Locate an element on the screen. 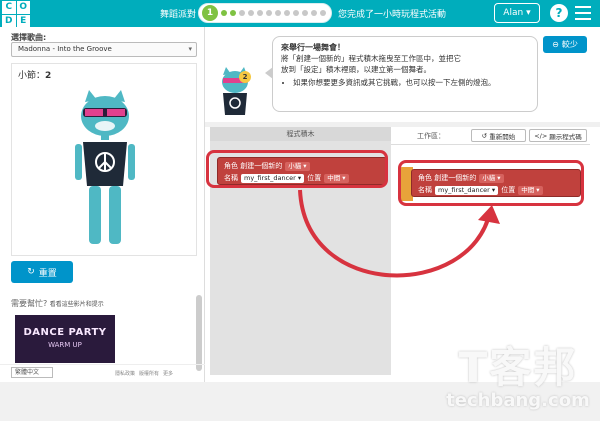 The image size is (600, 421). cat-dancer-sprite is located at coordinates (105, 167).